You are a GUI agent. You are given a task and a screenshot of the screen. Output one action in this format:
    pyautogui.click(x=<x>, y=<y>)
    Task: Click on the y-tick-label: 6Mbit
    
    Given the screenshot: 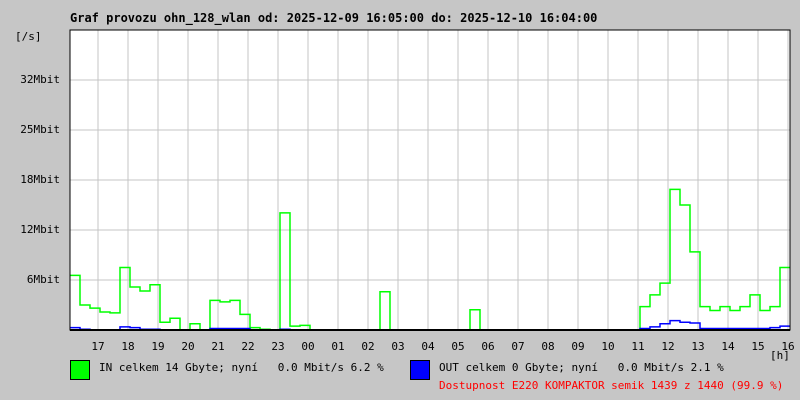 What is the action you would take?
    pyautogui.click(x=43, y=279)
    